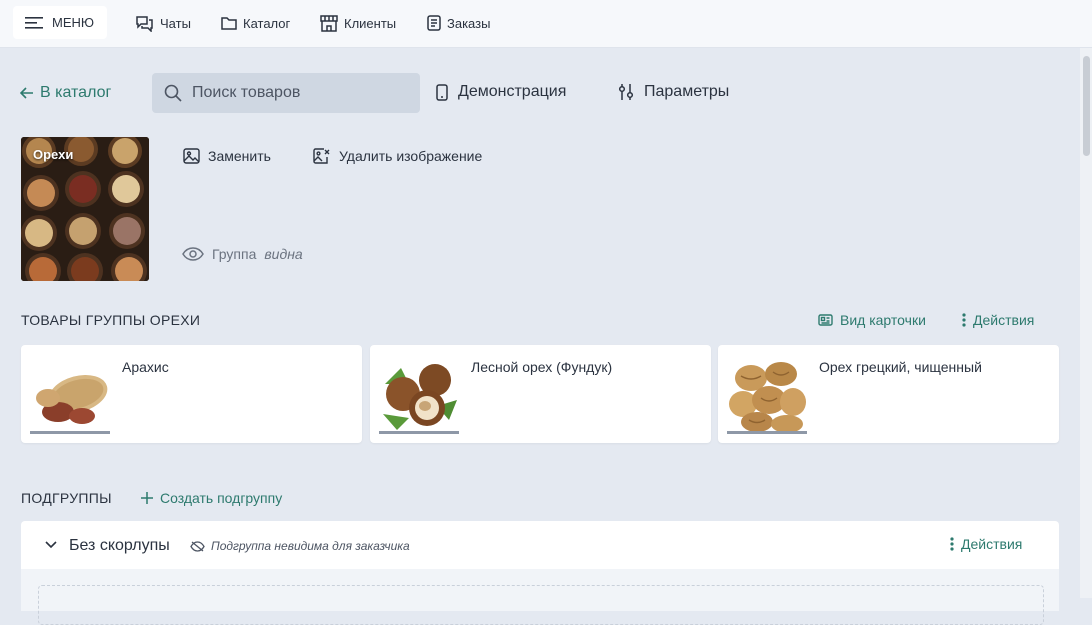 The image size is (1092, 625). Describe the element at coordinates (687, 91) in the screenshot. I see `params-label: Параметры` at that location.